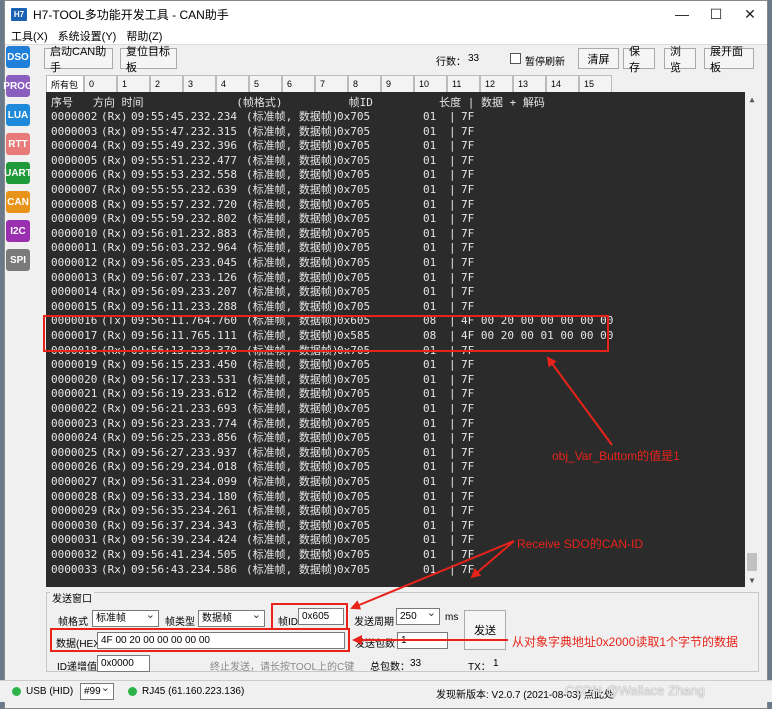 Image resolution: width=772 pixels, height=709 pixels. What do you see at coordinates (148, 60) in the screenshot?
I see `reset-target-button: 复位目标板` at bounding box center [148, 60].